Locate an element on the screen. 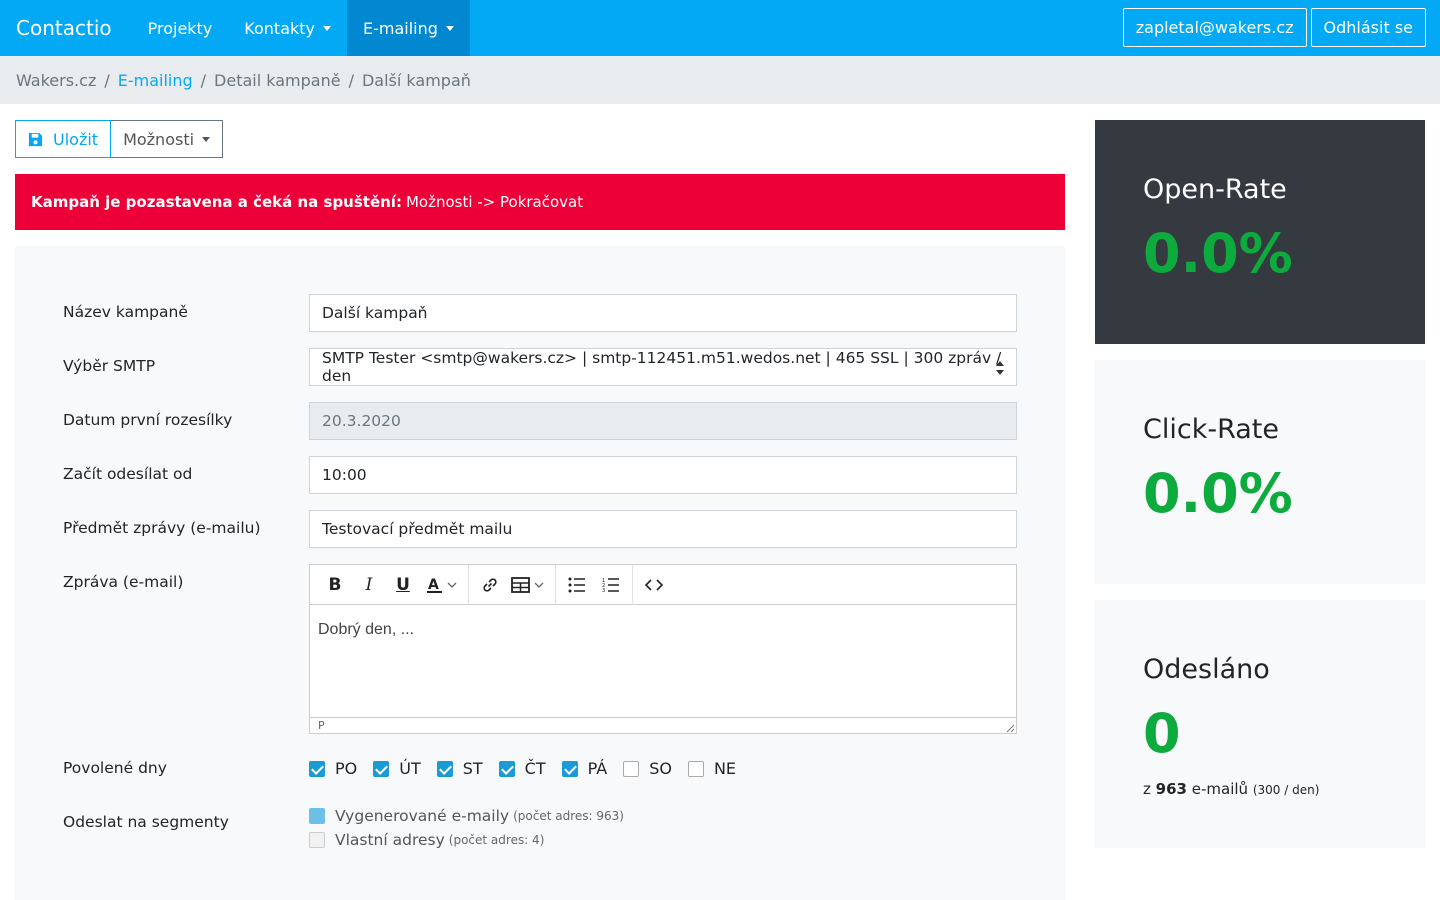  resize-handle-icon is located at coordinates (1010, 728).